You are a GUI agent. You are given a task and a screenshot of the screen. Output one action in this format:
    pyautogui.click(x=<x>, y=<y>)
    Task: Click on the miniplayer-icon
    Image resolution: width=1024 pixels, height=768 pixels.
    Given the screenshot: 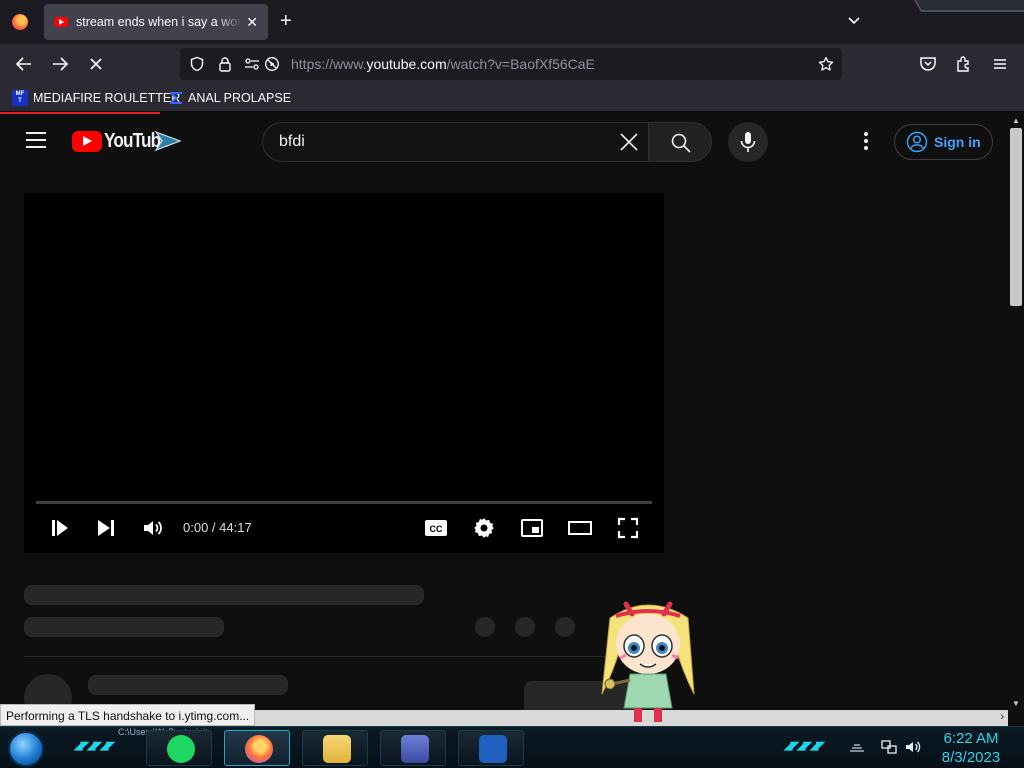 What is the action you would take?
    pyautogui.click(x=532, y=528)
    